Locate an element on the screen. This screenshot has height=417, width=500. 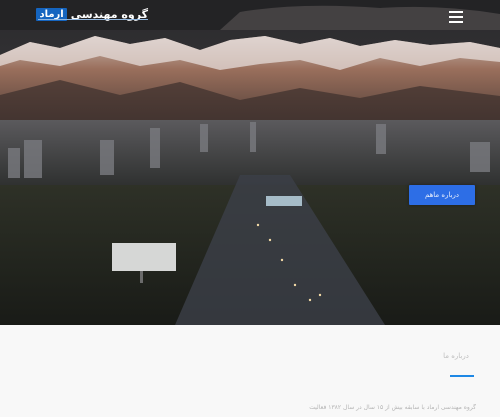
logo-underline is located at coordinates (93, 19).